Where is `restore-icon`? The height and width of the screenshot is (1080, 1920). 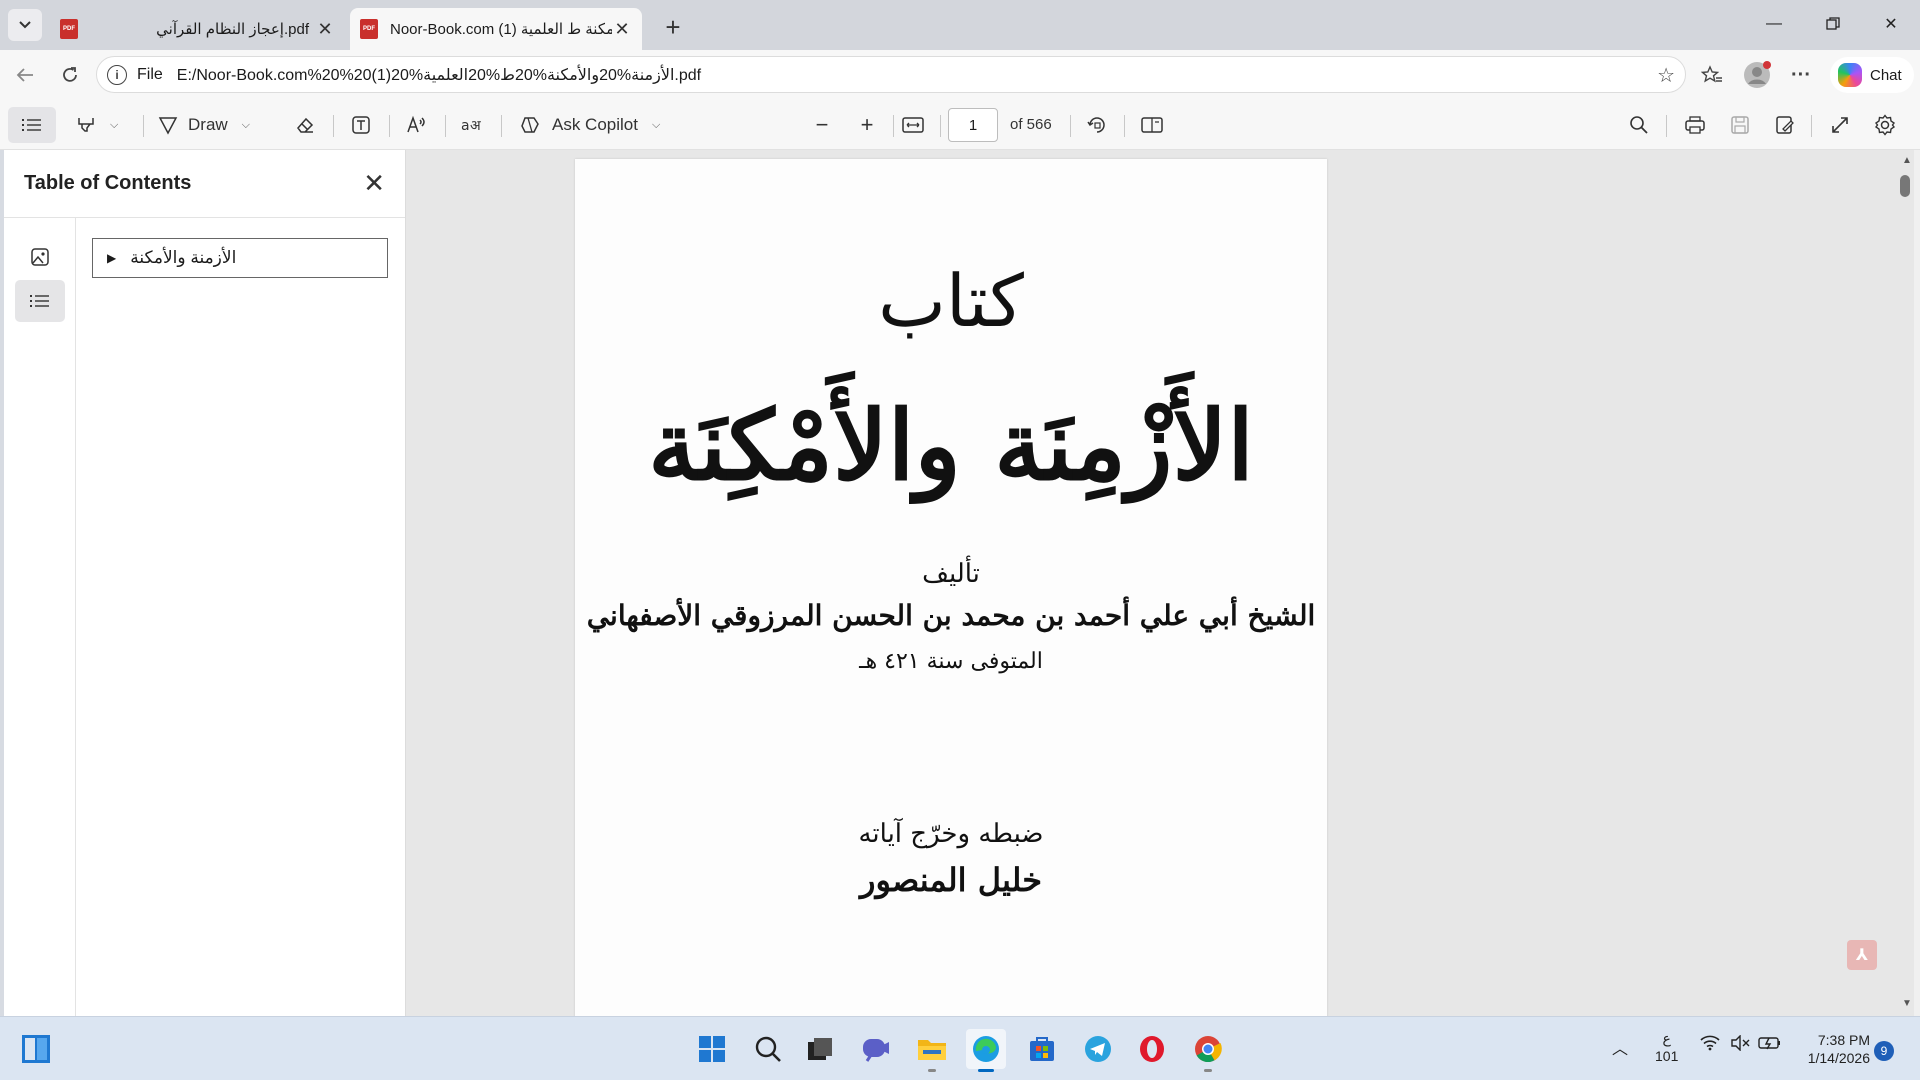
restore-icon is located at coordinates (1833, 23).